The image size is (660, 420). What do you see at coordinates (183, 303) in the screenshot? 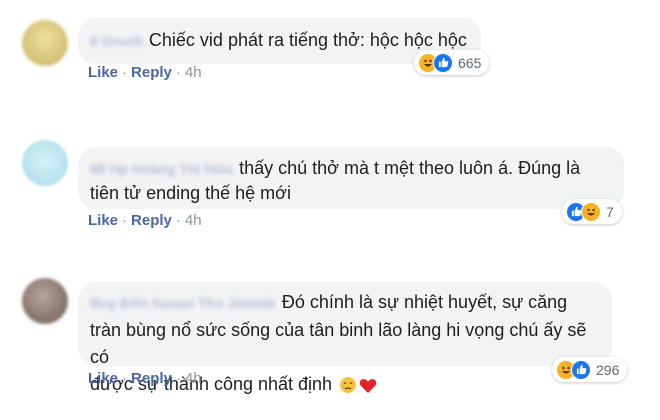
I see `commenter-name: Boy Đốn Suoan Tho Jimmie` at bounding box center [183, 303].